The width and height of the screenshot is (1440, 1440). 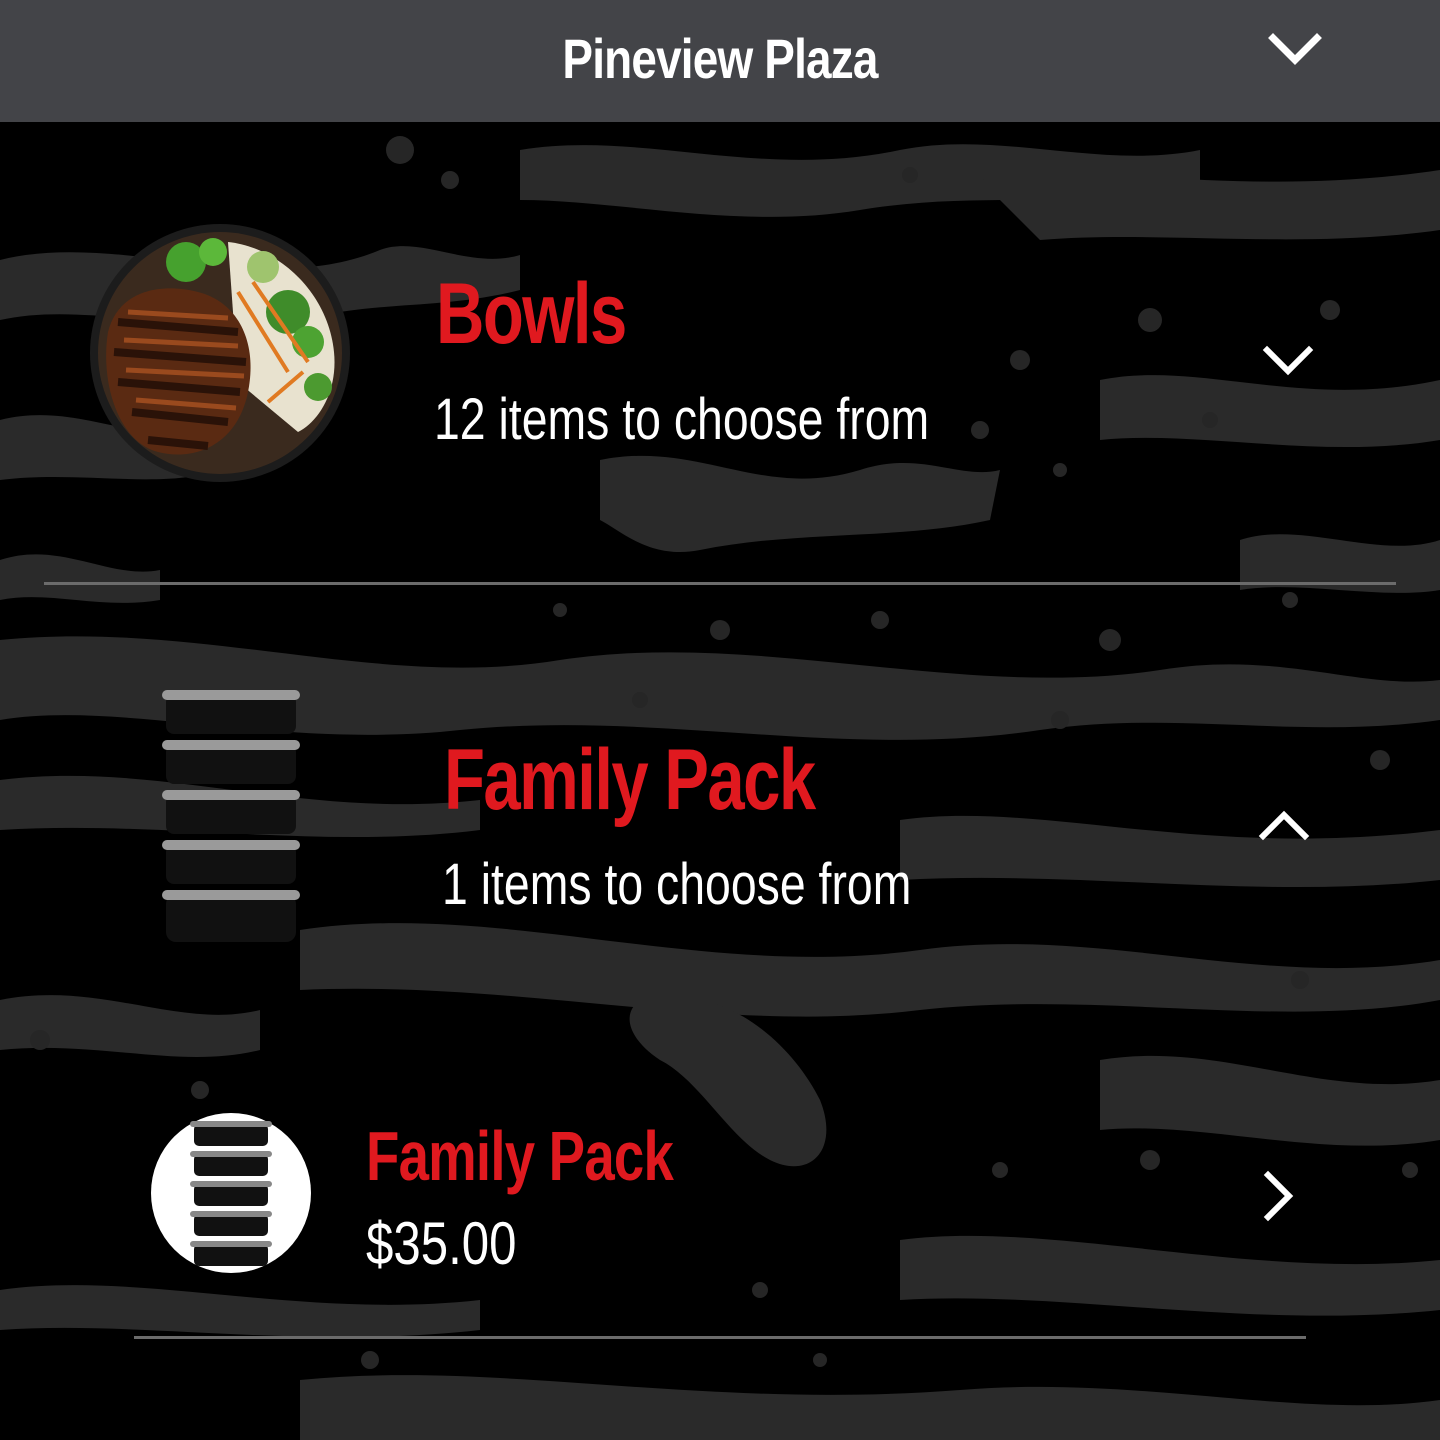 What do you see at coordinates (220, 353) in the screenshot?
I see `bowl-image` at bounding box center [220, 353].